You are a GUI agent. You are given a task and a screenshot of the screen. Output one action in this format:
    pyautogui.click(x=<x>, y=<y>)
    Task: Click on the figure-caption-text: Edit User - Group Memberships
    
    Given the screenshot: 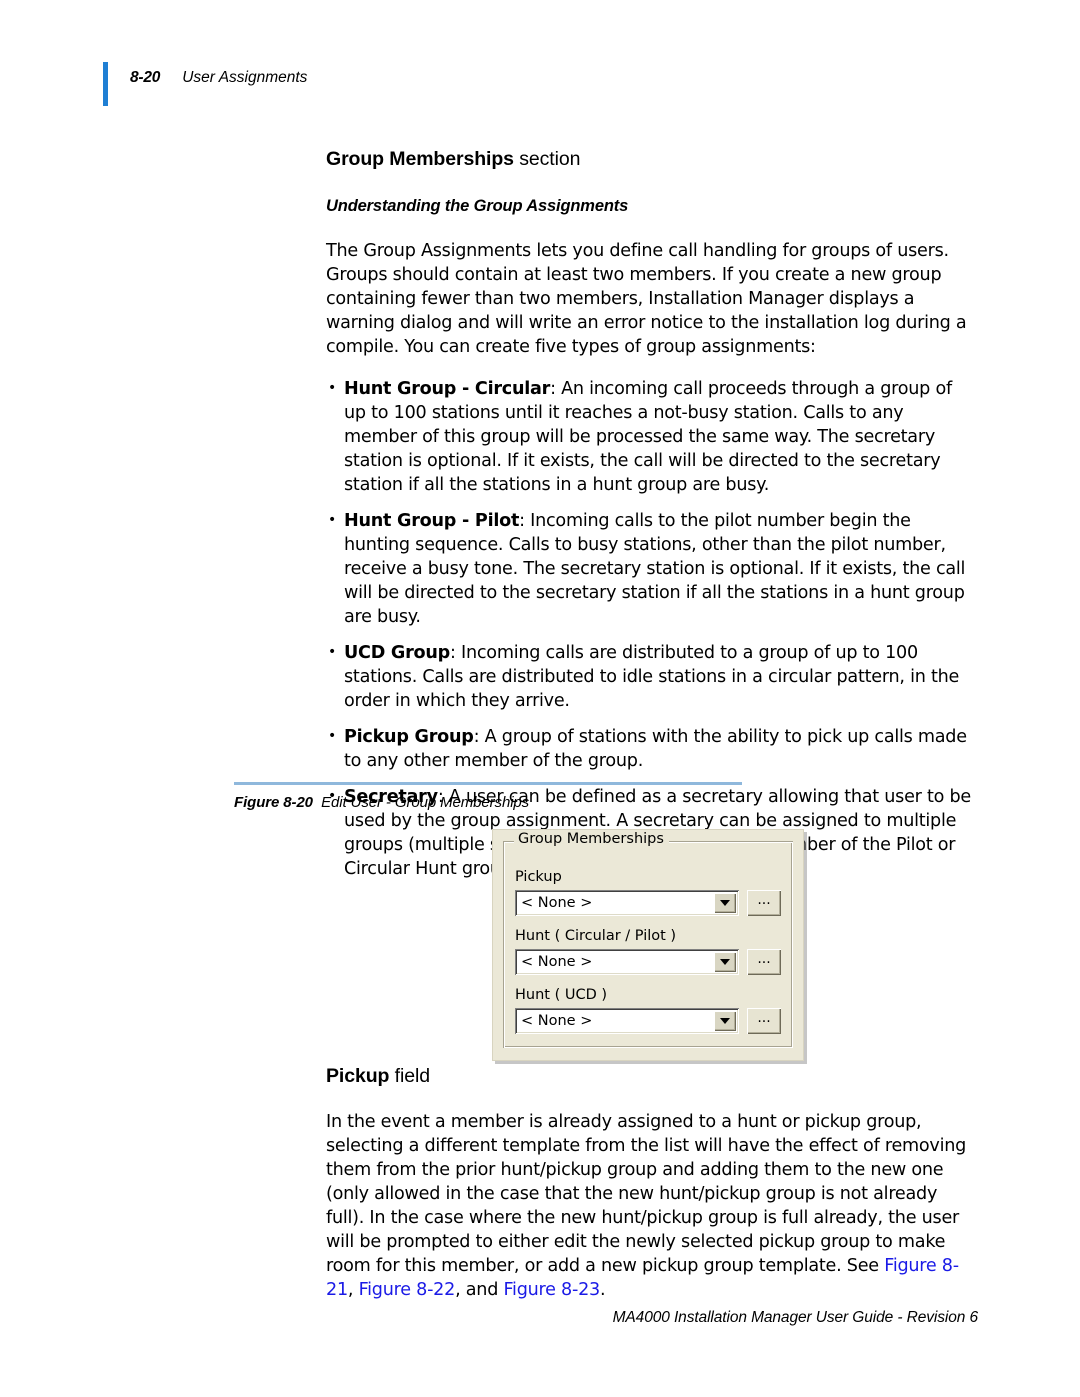 What is the action you would take?
    pyautogui.click(x=425, y=802)
    